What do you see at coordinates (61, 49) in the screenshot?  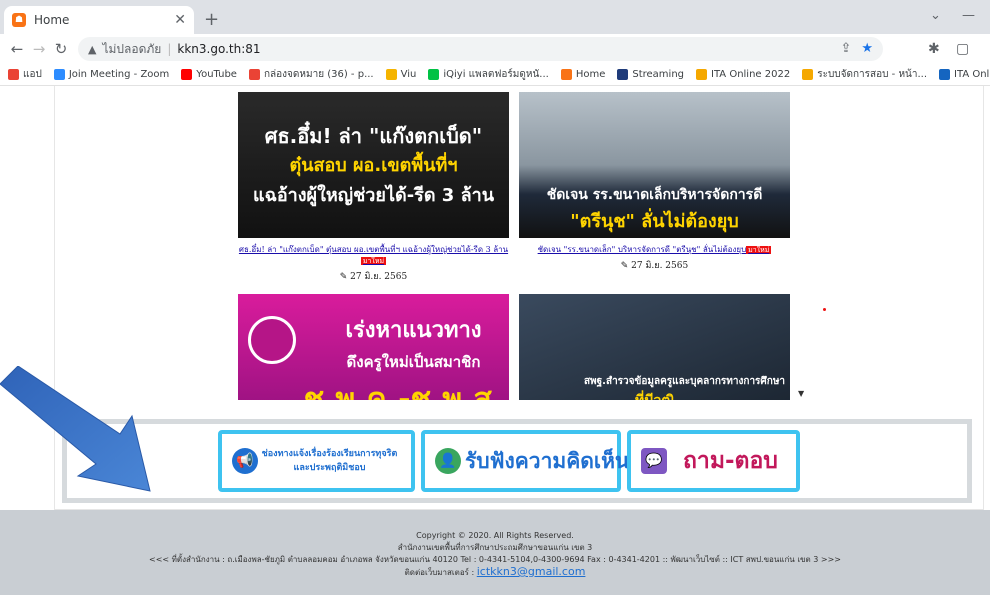 I see `reload-icon: ↻` at bounding box center [61, 49].